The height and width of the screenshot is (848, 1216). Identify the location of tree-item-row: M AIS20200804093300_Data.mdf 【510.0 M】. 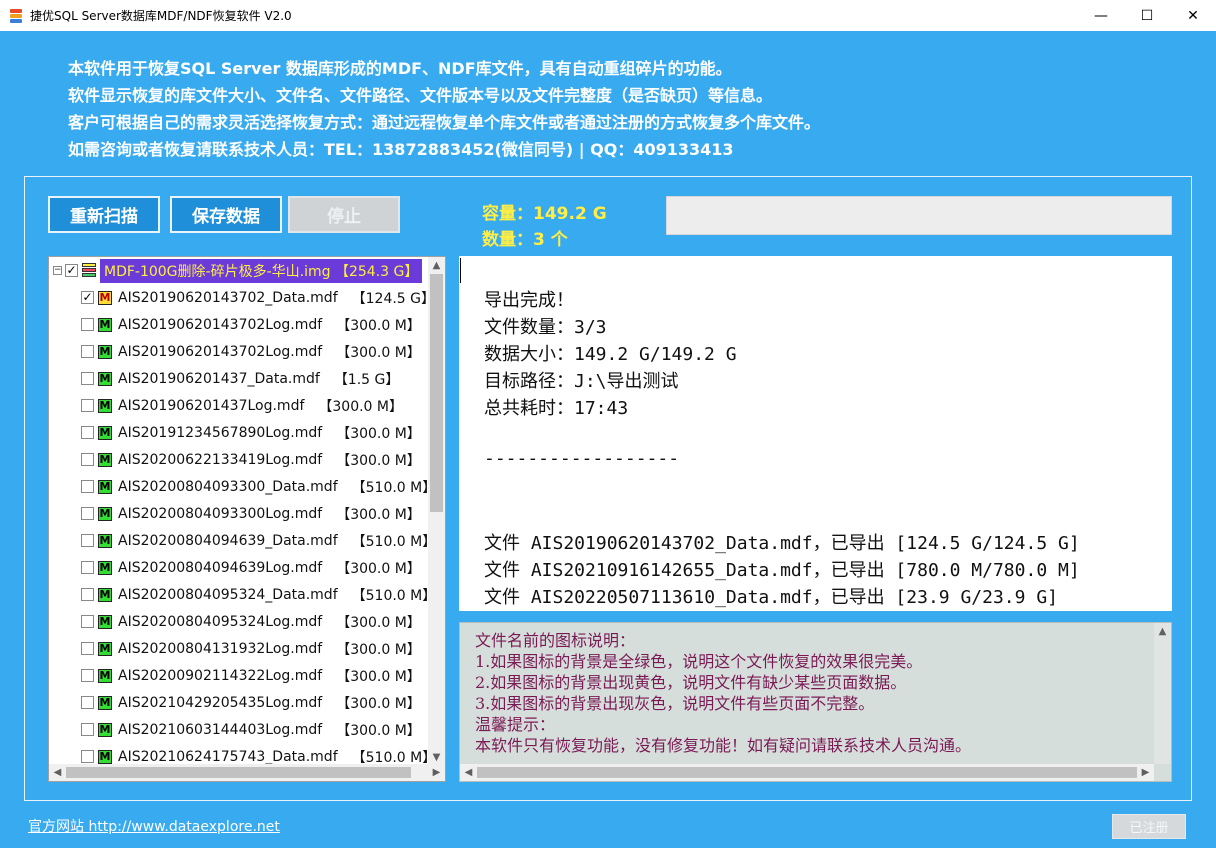
(258, 486).